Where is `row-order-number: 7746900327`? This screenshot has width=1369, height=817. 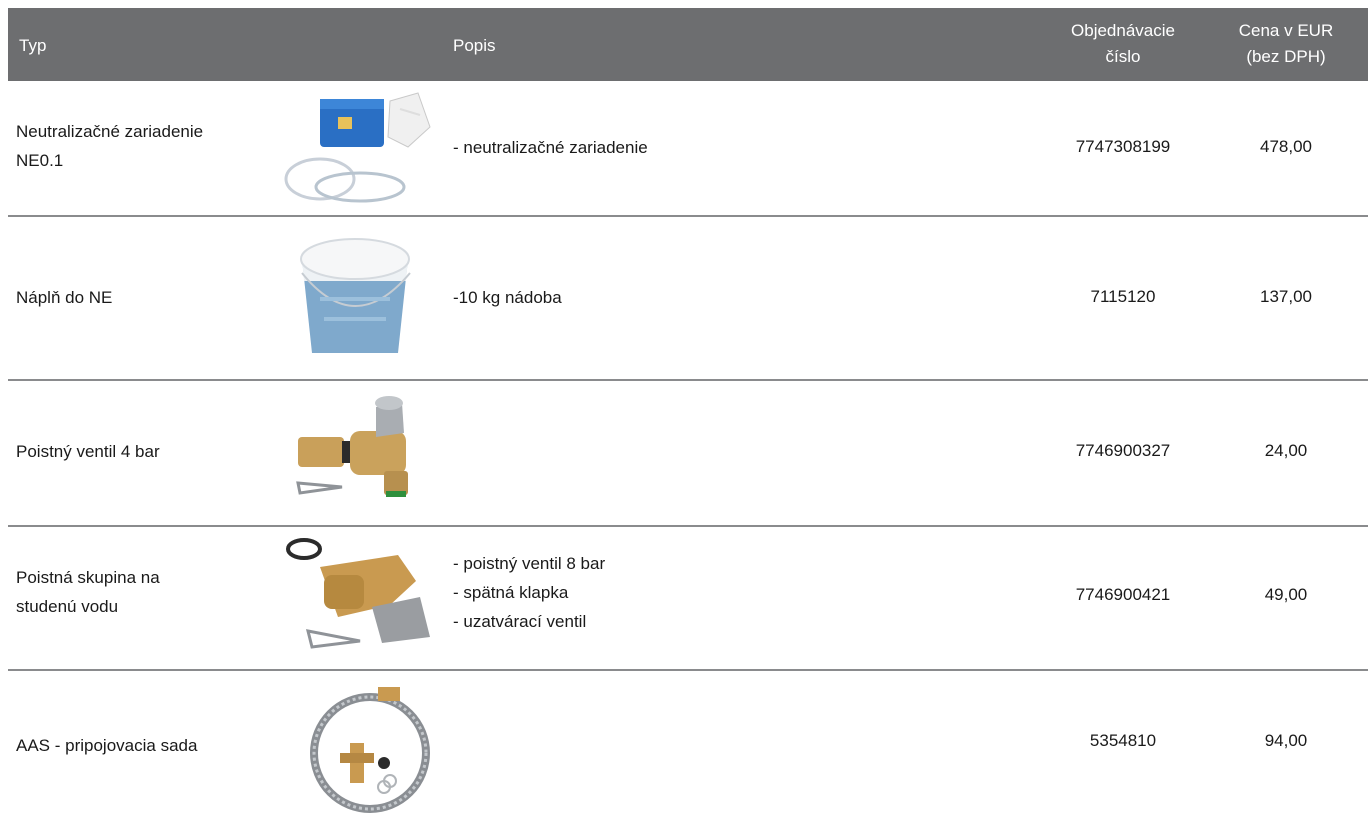
row-order-number: 7746900327 is located at coordinates (1123, 450).